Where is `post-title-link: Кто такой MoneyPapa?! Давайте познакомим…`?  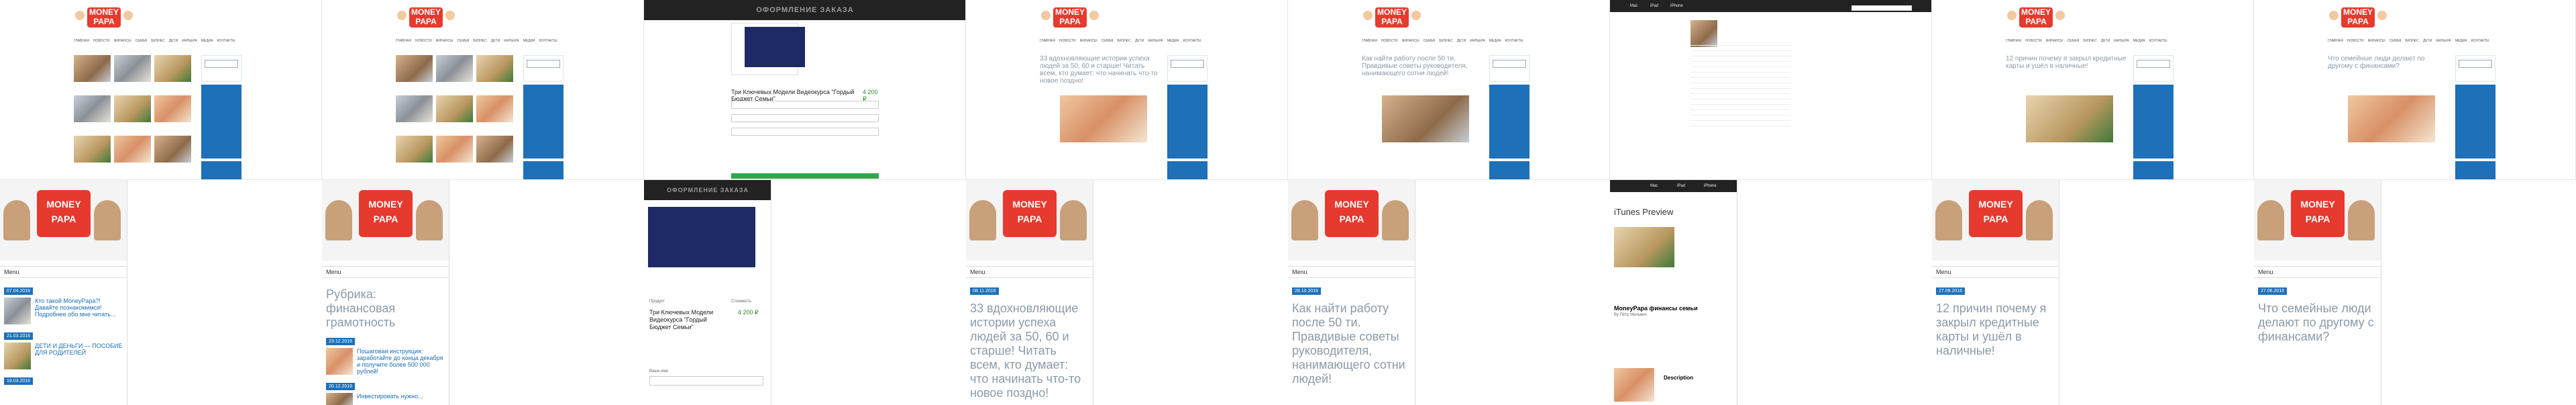
post-title-link: Кто такой MoneyPapa?! Давайте познакомим… is located at coordinates (79, 311).